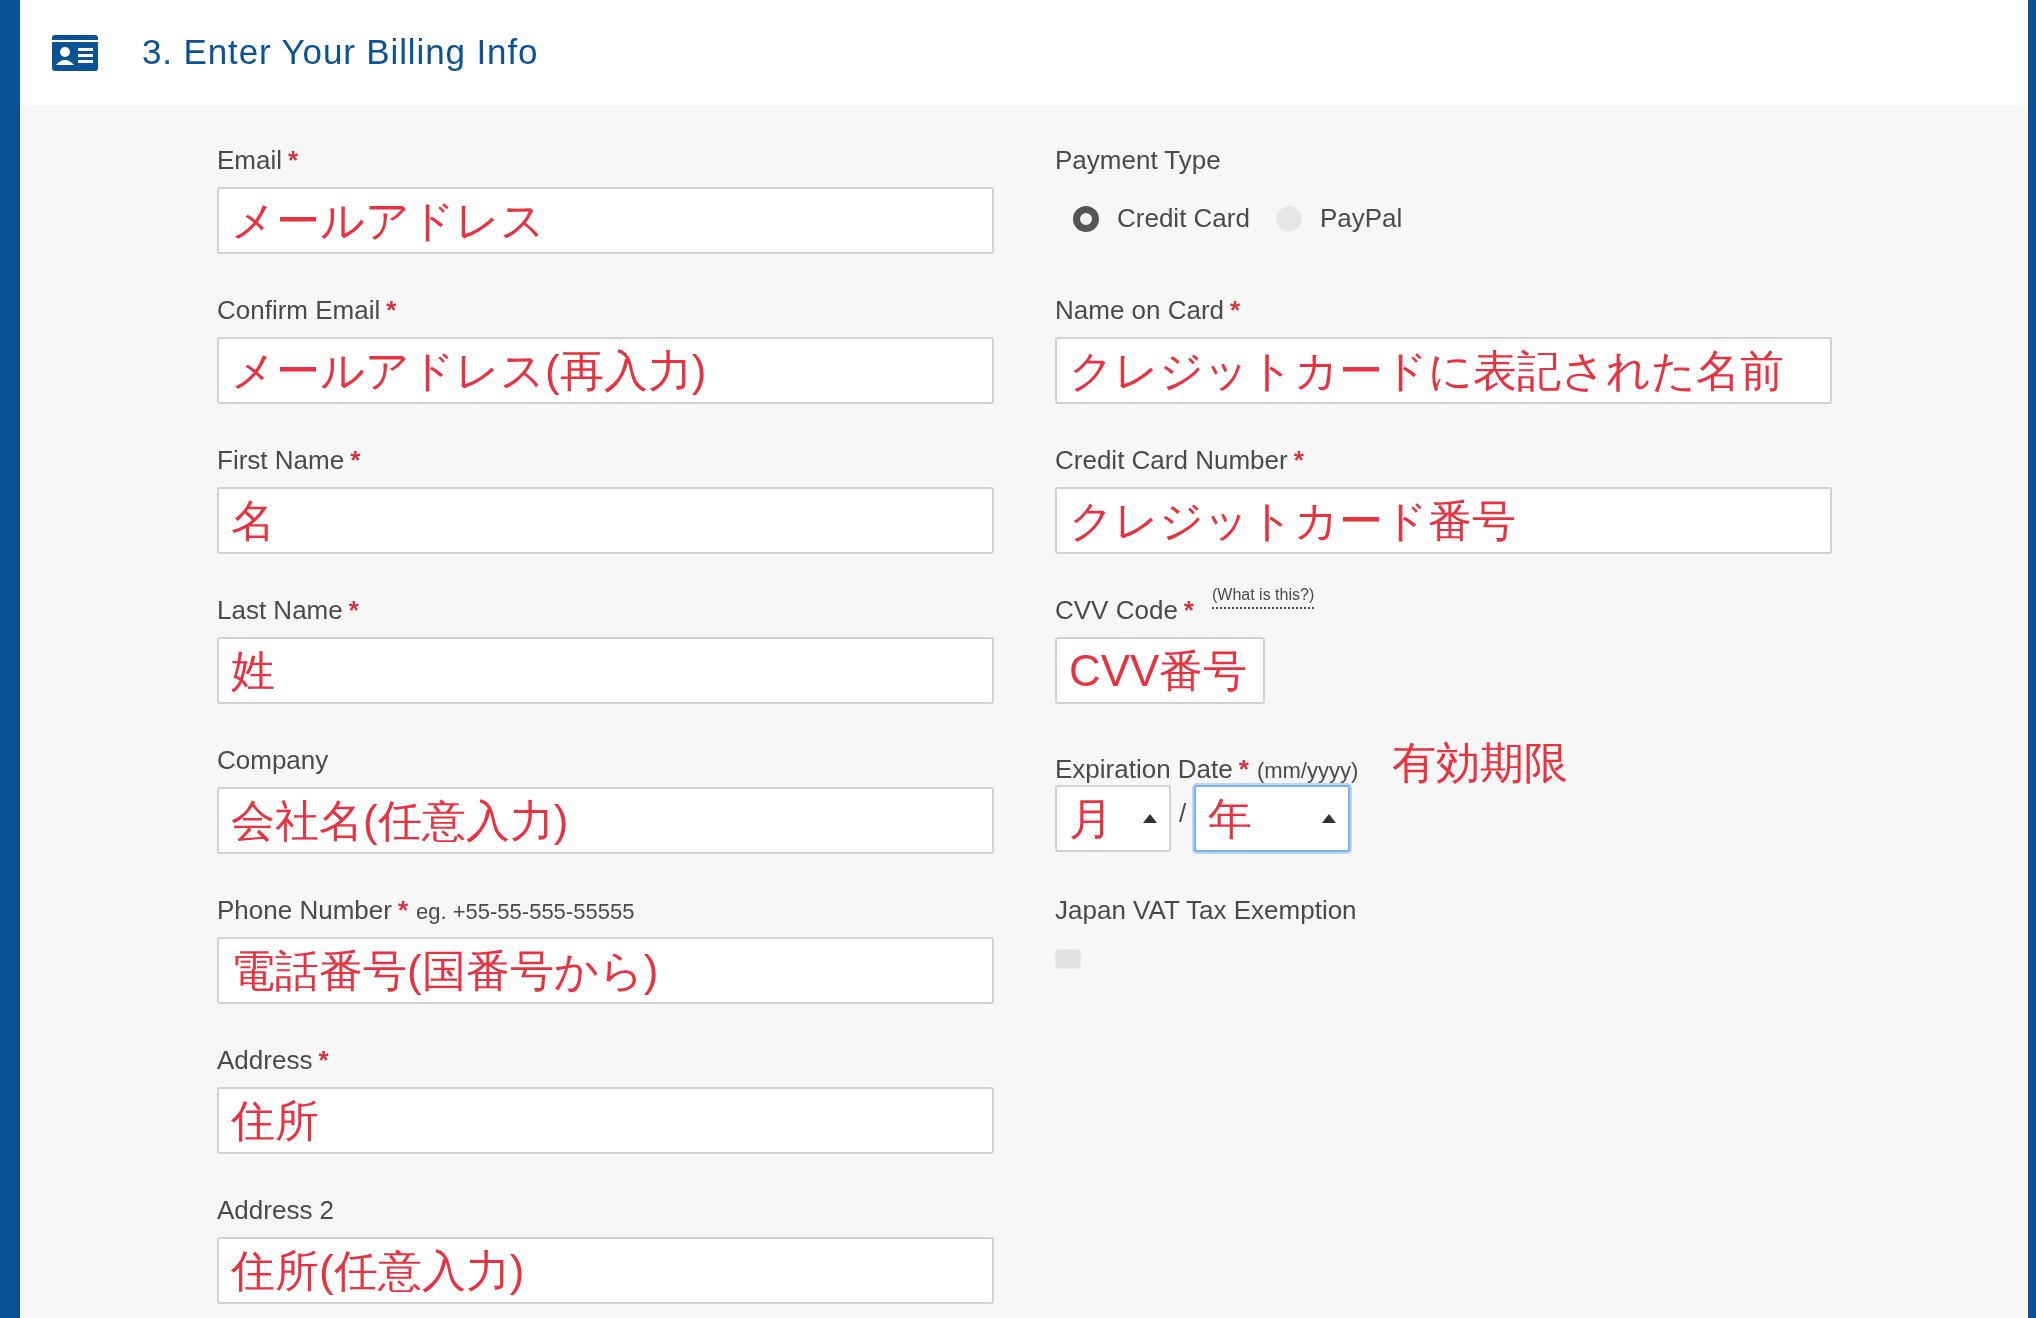  Describe the element at coordinates (1206, 910) in the screenshot. I see `field-label: Japan VAT Tax Exemption` at that location.